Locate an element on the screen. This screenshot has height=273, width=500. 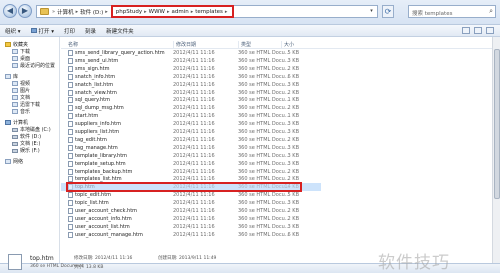
file-name: snatch_view.htm is located at coordinates (96, 92).